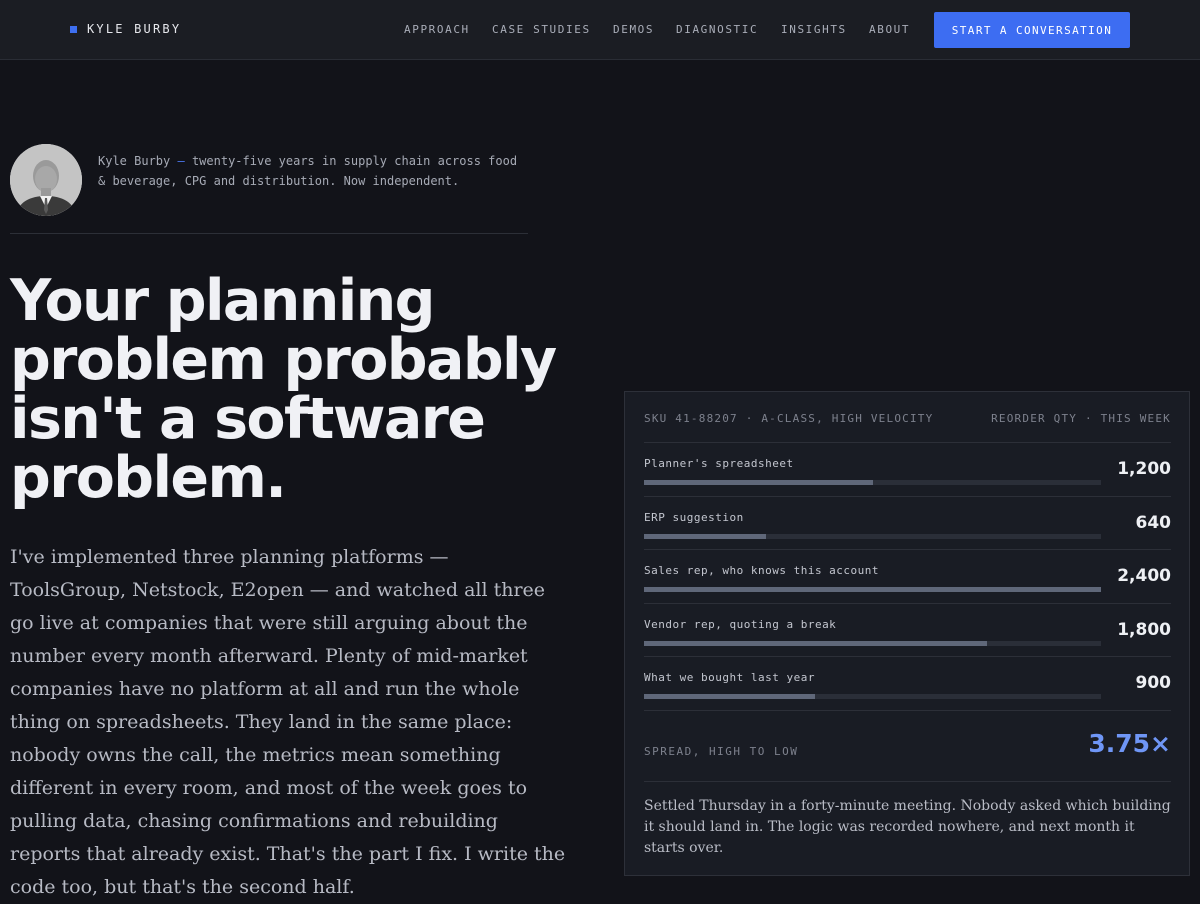  Describe the element at coordinates (889, 29) in the screenshot. I see `nav-link-about: ABOUT` at that location.